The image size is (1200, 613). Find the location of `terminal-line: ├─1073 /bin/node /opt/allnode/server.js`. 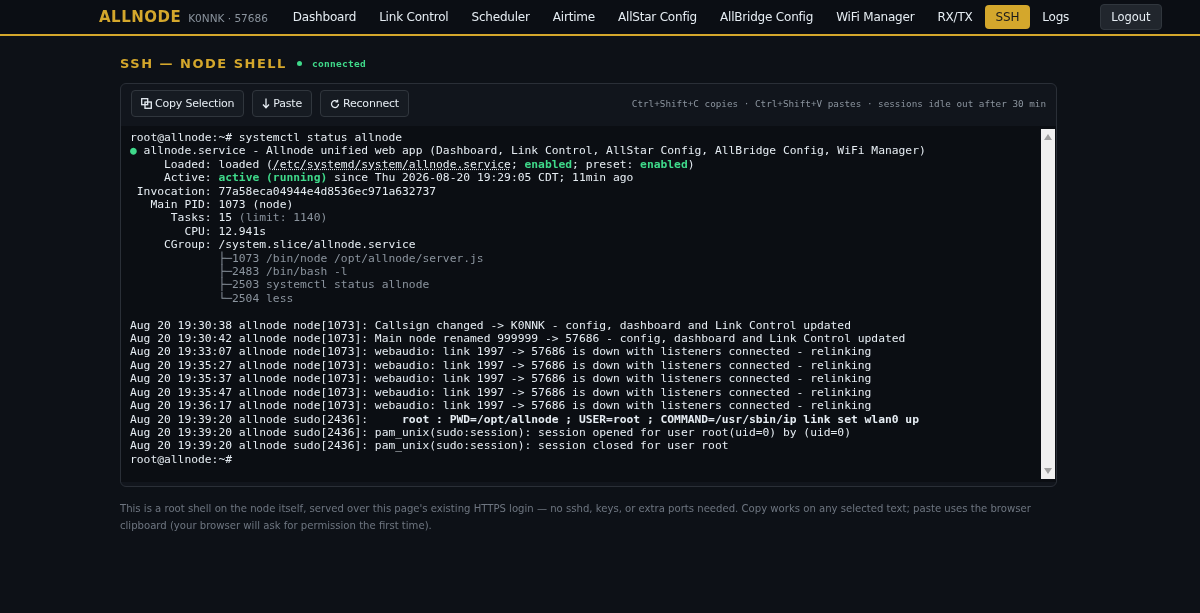

terminal-line: ├─1073 /bin/node /opt/allnode/server.js is located at coordinates (350, 258).